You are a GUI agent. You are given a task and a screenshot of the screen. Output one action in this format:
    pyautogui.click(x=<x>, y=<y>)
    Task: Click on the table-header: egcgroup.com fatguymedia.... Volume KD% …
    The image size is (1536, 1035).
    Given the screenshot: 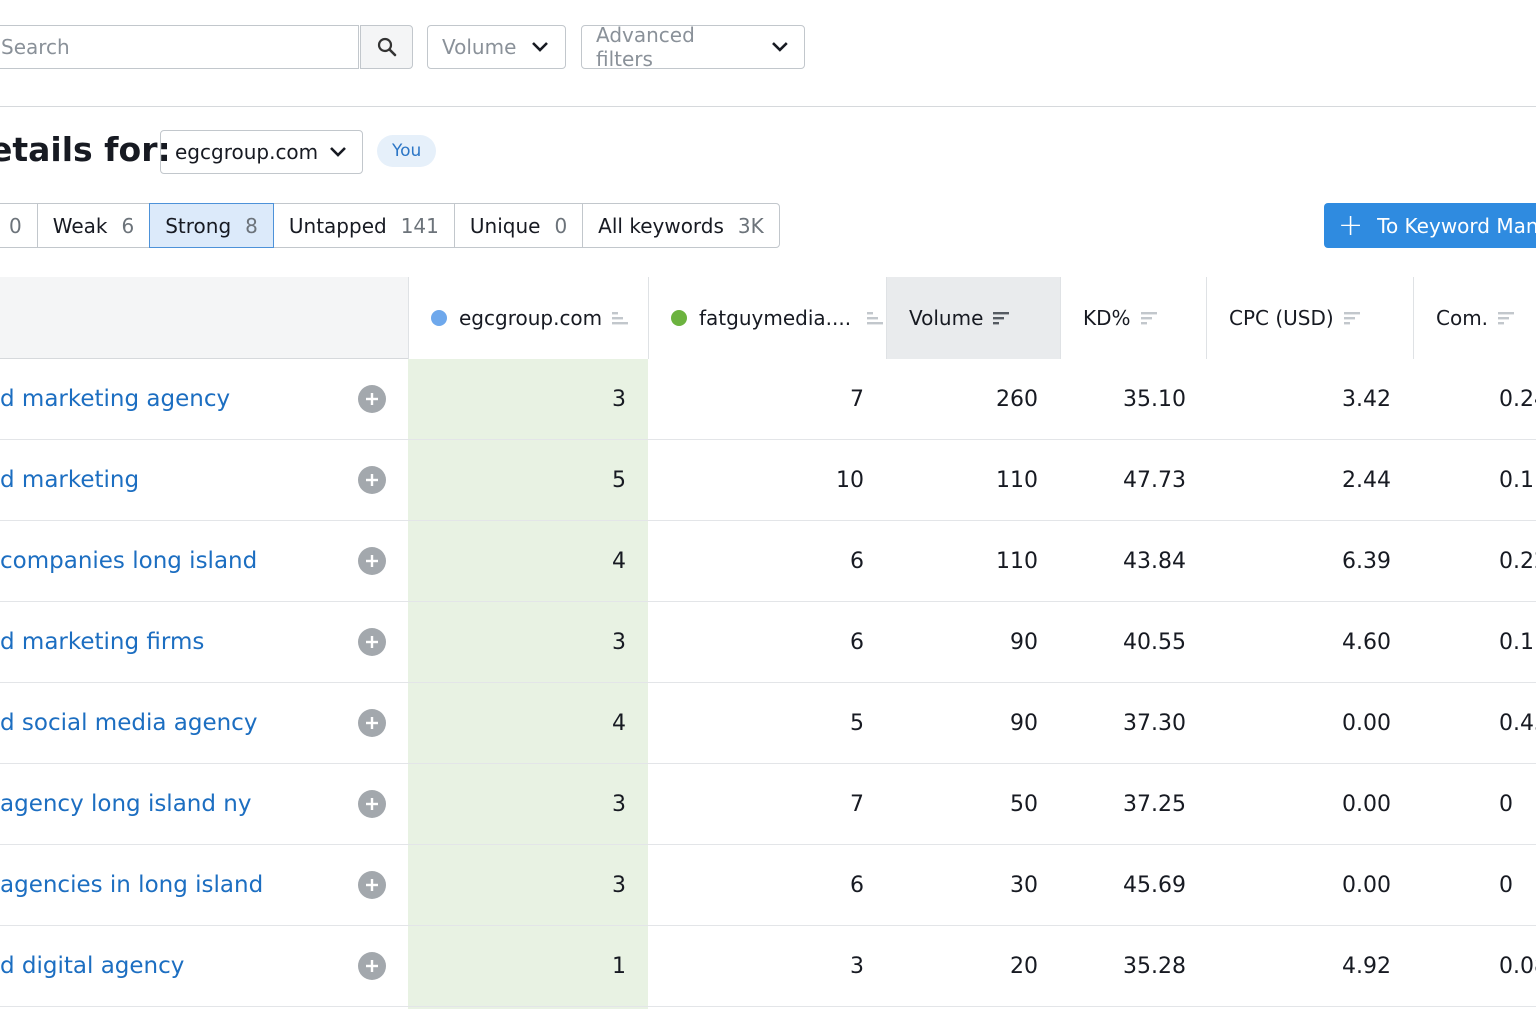 What is the action you would take?
    pyautogui.click(x=768, y=318)
    